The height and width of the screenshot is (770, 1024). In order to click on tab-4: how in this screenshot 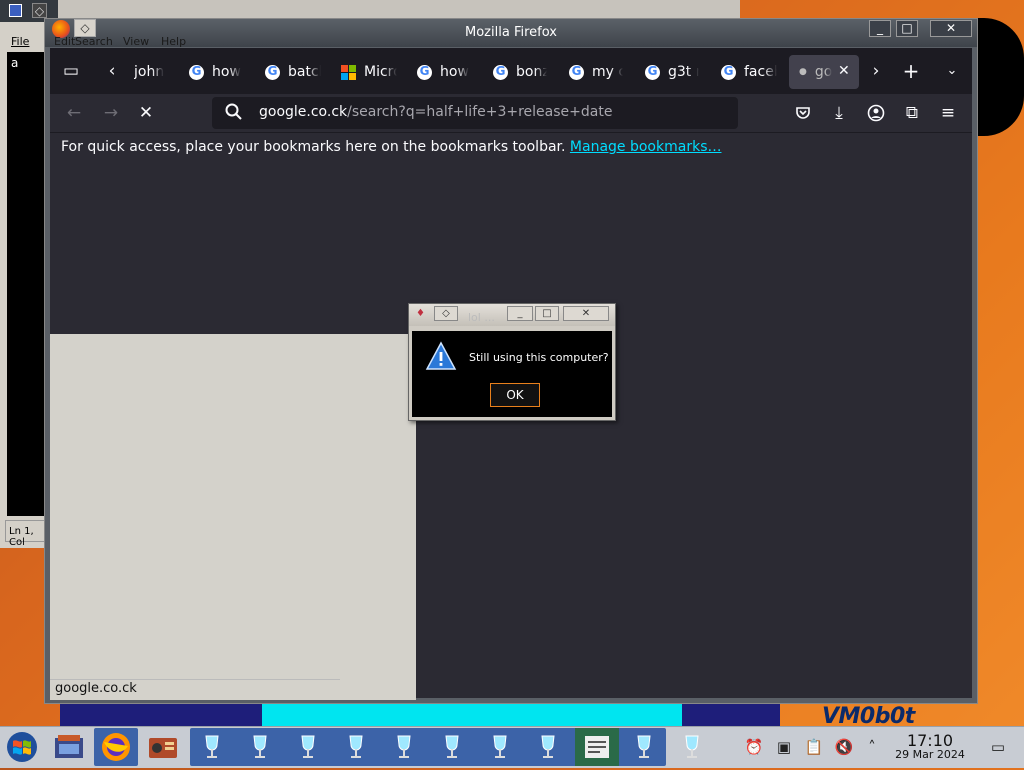, I will do `click(443, 72)`.